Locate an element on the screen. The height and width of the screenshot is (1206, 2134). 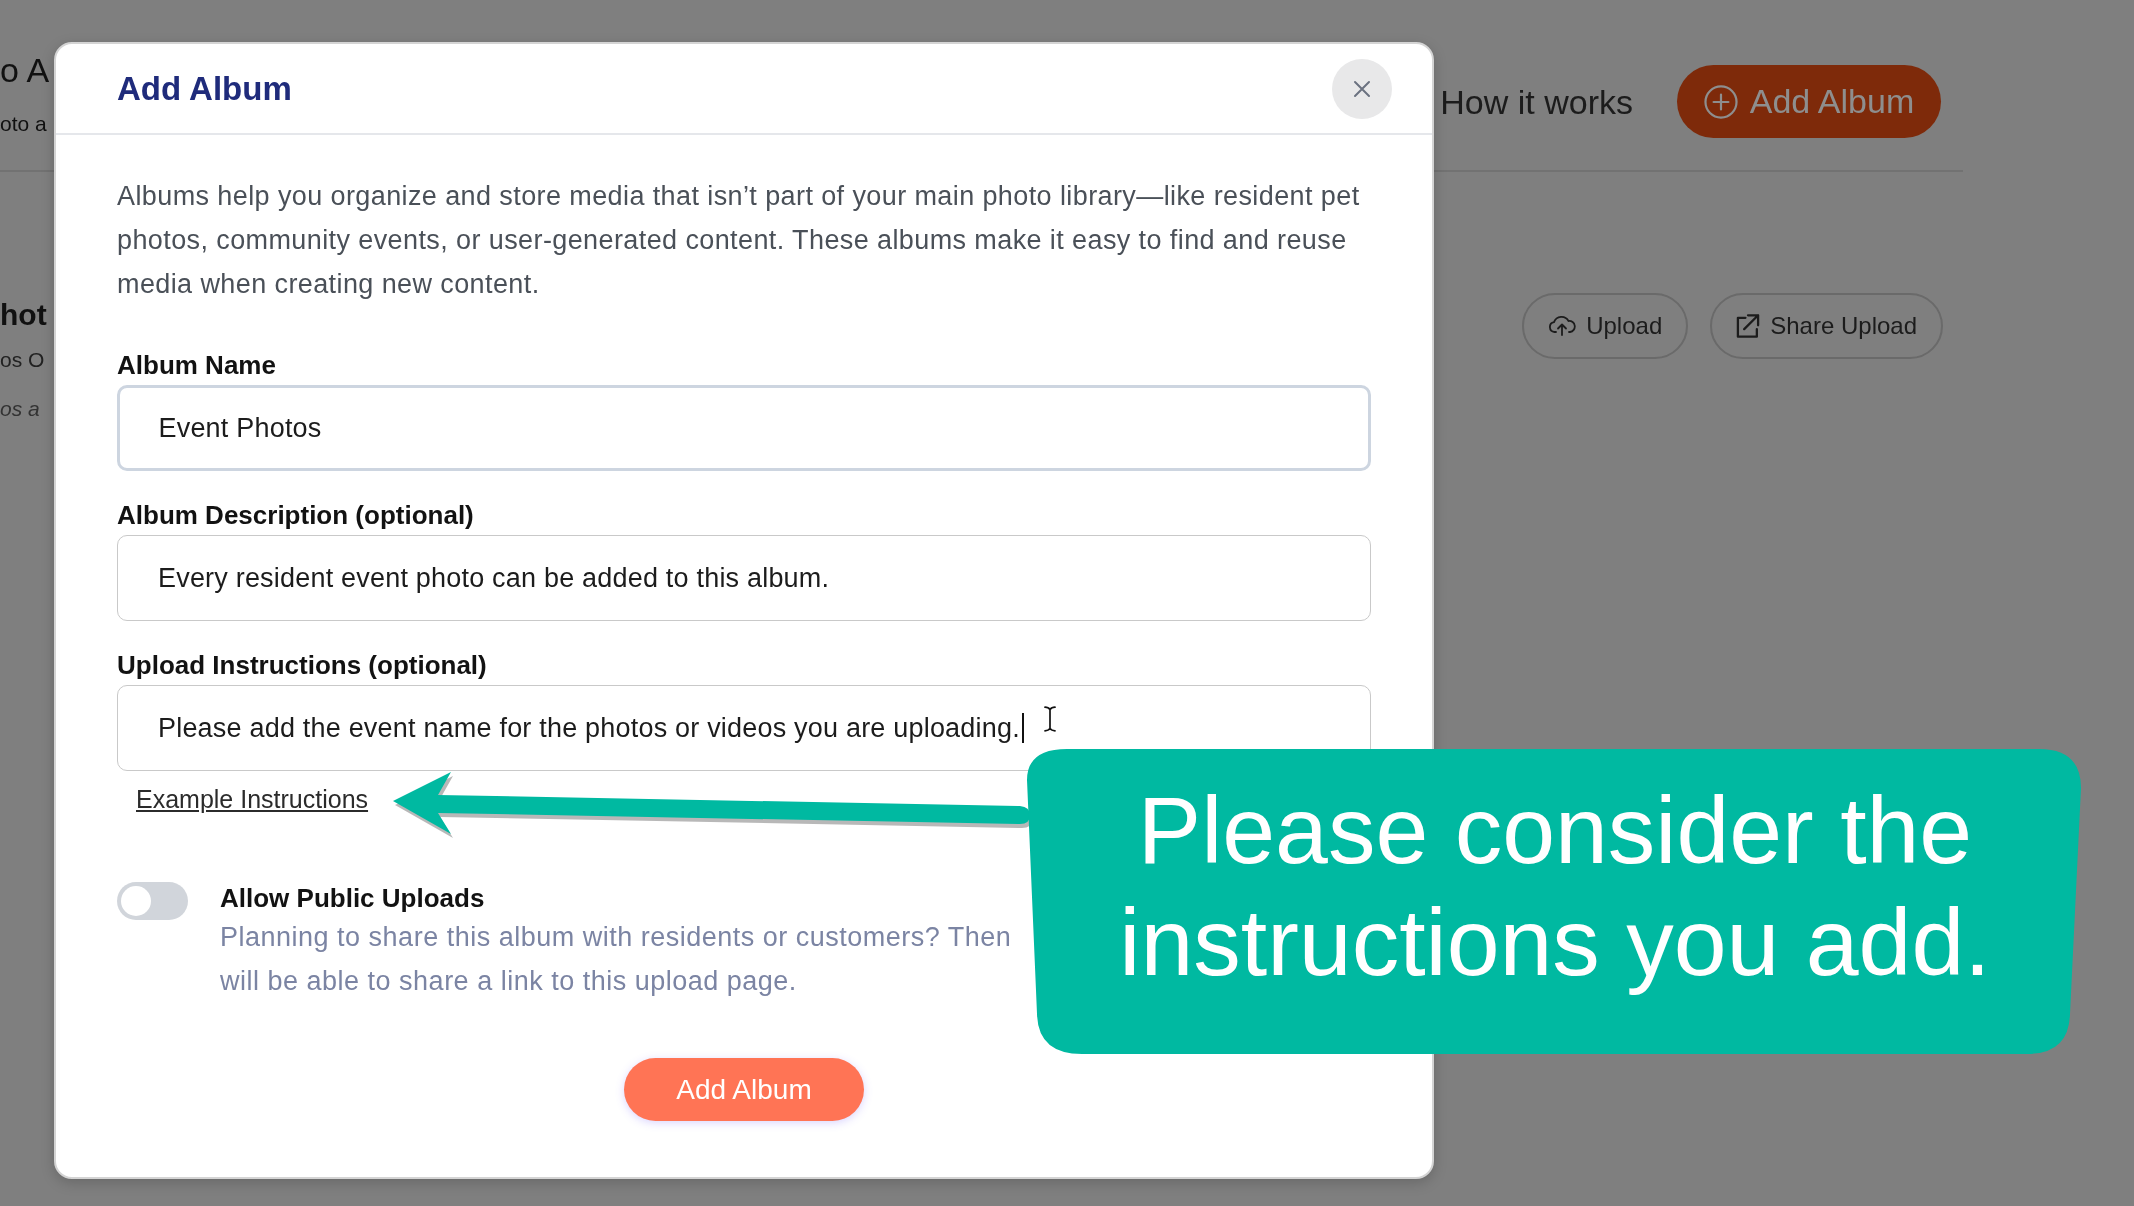
field-label: Album Description (optional) is located at coordinates (296, 515).